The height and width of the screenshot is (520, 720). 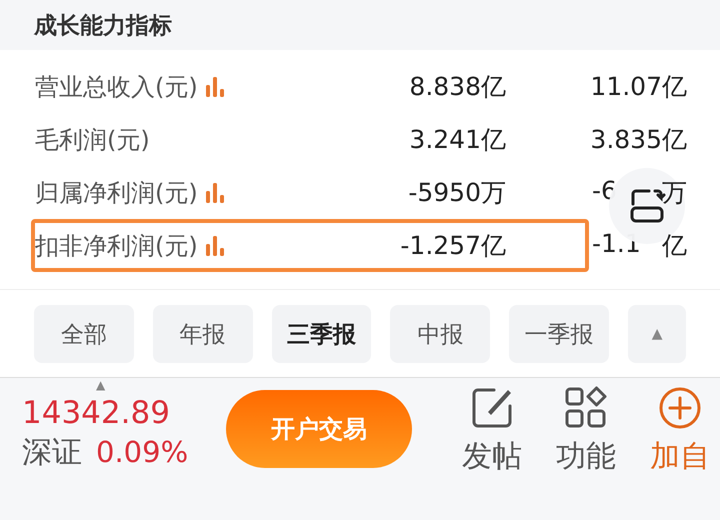 I want to click on period-tab: 年报, so click(x=202, y=334).